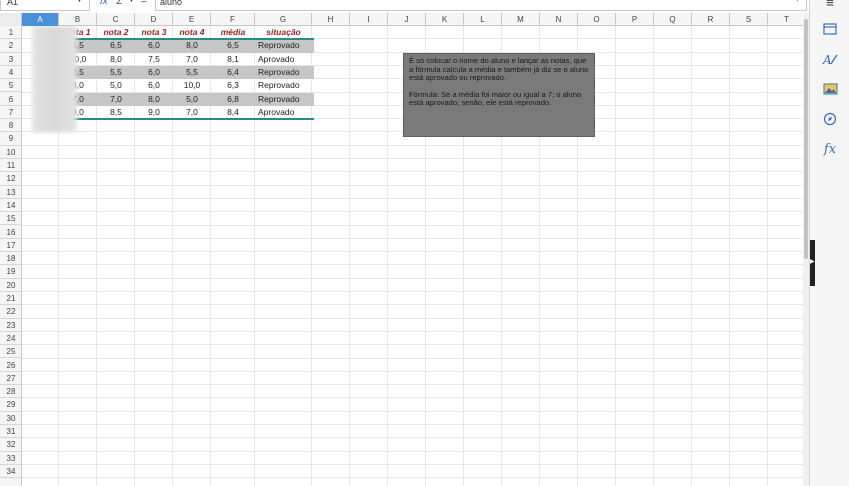 This screenshot has height=486, width=849. What do you see at coordinates (830, 90) in the screenshot?
I see `gallery-icon` at bounding box center [830, 90].